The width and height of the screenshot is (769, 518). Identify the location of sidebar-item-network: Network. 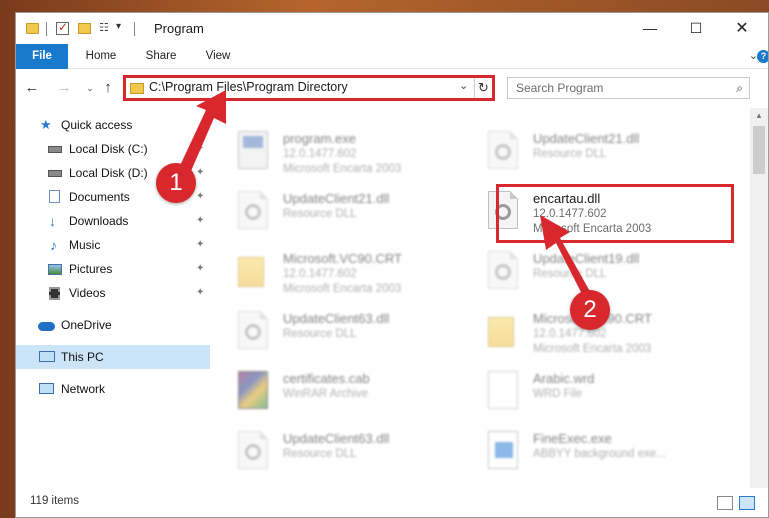
(113, 389).